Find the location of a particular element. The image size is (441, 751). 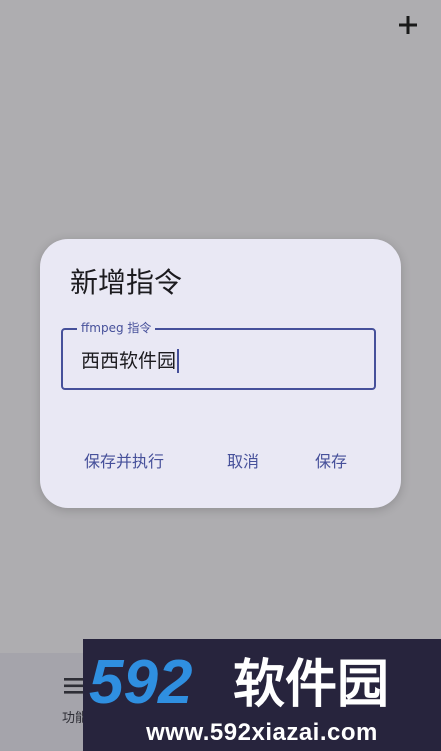

plus-icon is located at coordinates (408, 25).